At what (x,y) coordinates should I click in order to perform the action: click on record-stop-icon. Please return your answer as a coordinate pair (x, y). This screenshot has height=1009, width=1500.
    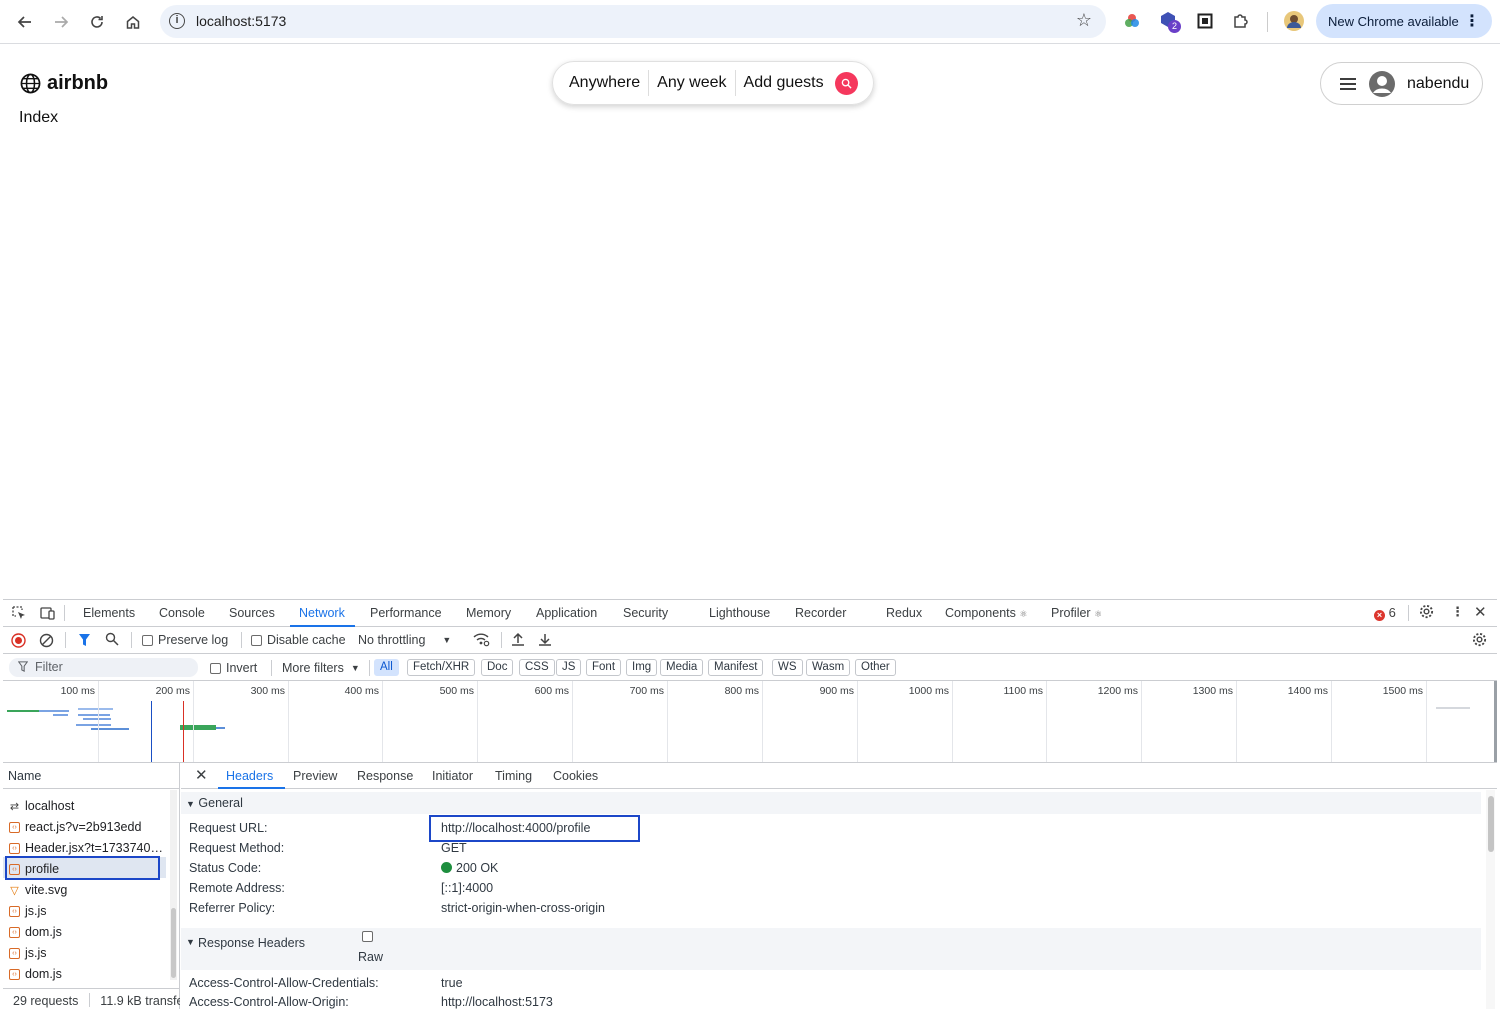
    Looking at the image, I should click on (18, 642).